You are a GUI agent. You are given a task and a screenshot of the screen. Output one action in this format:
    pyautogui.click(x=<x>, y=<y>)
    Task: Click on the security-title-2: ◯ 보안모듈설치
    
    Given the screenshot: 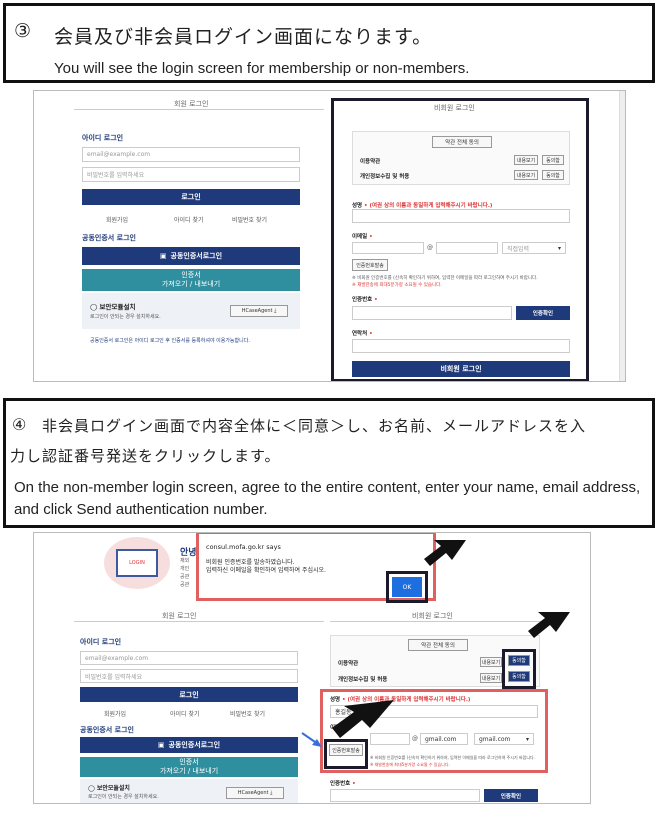 What is the action you would take?
    pyautogui.click(x=109, y=788)
    